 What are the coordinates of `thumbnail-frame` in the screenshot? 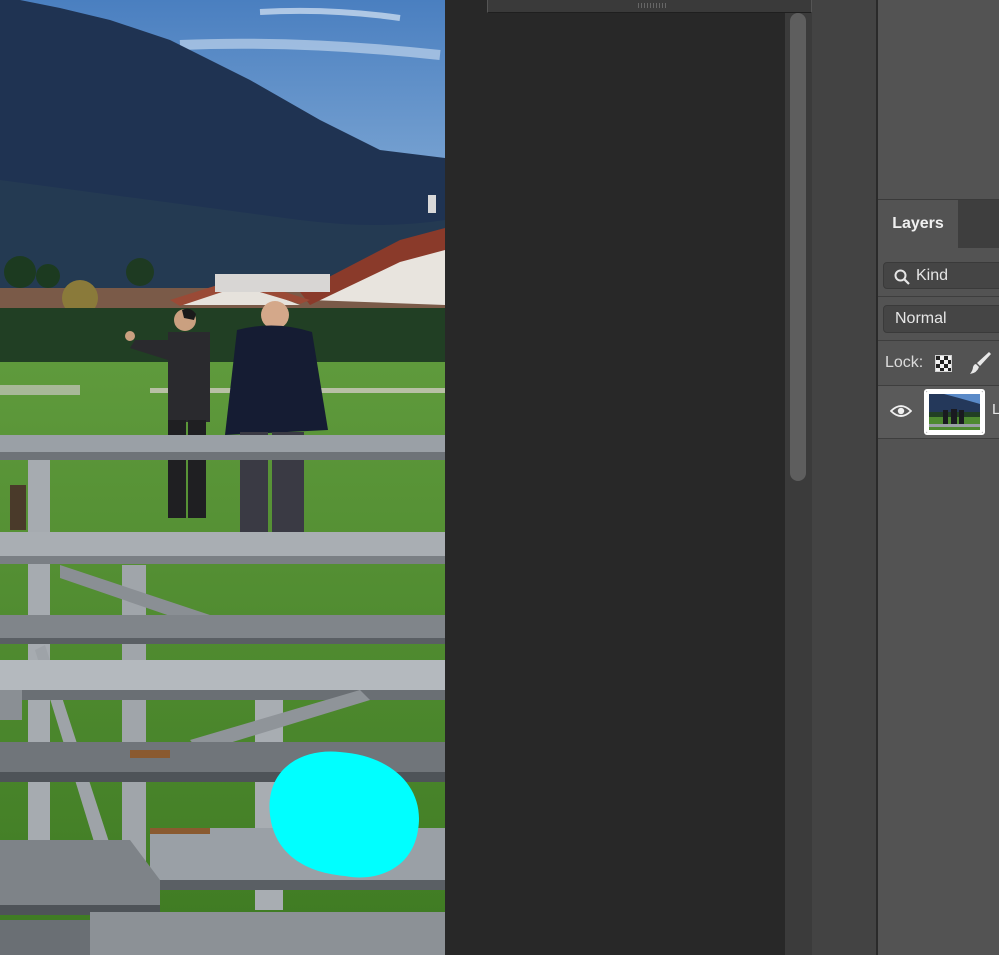 It's located at (954, 412).